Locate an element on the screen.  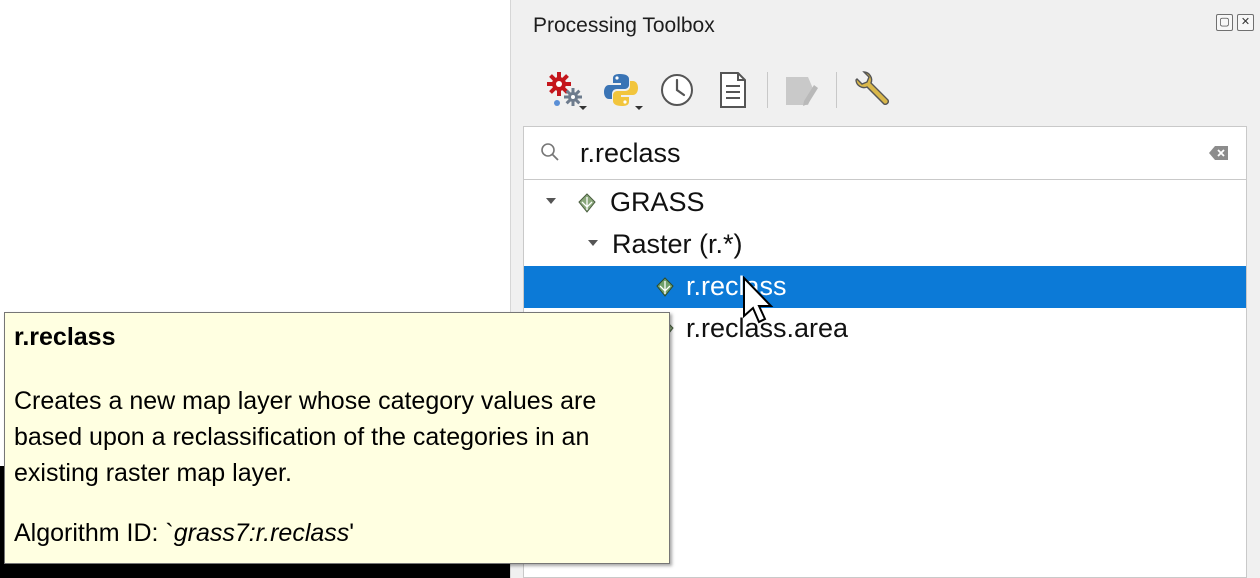
history-icon is located at coordinates (677, 90).